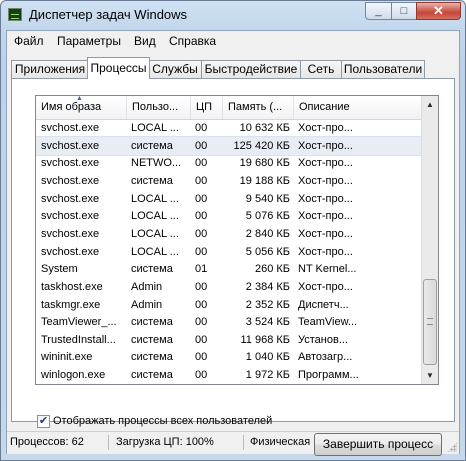 The height and width of the screenshot is (461, 466). What do you see at coordinates (452, 447) in the screenshot?
I see `resize-grip` at bounding box center [452, 447].